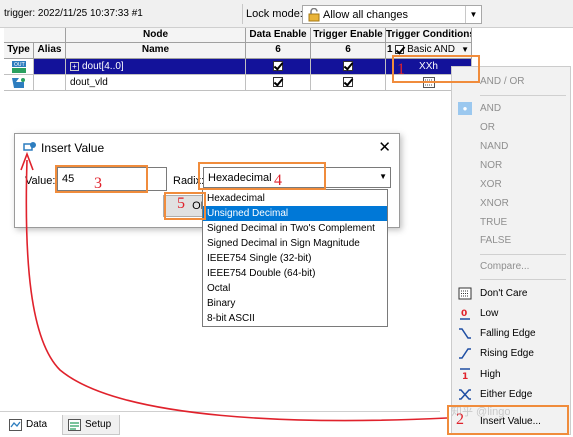  I want to click on falling-edge-icon, so click(465, 333).